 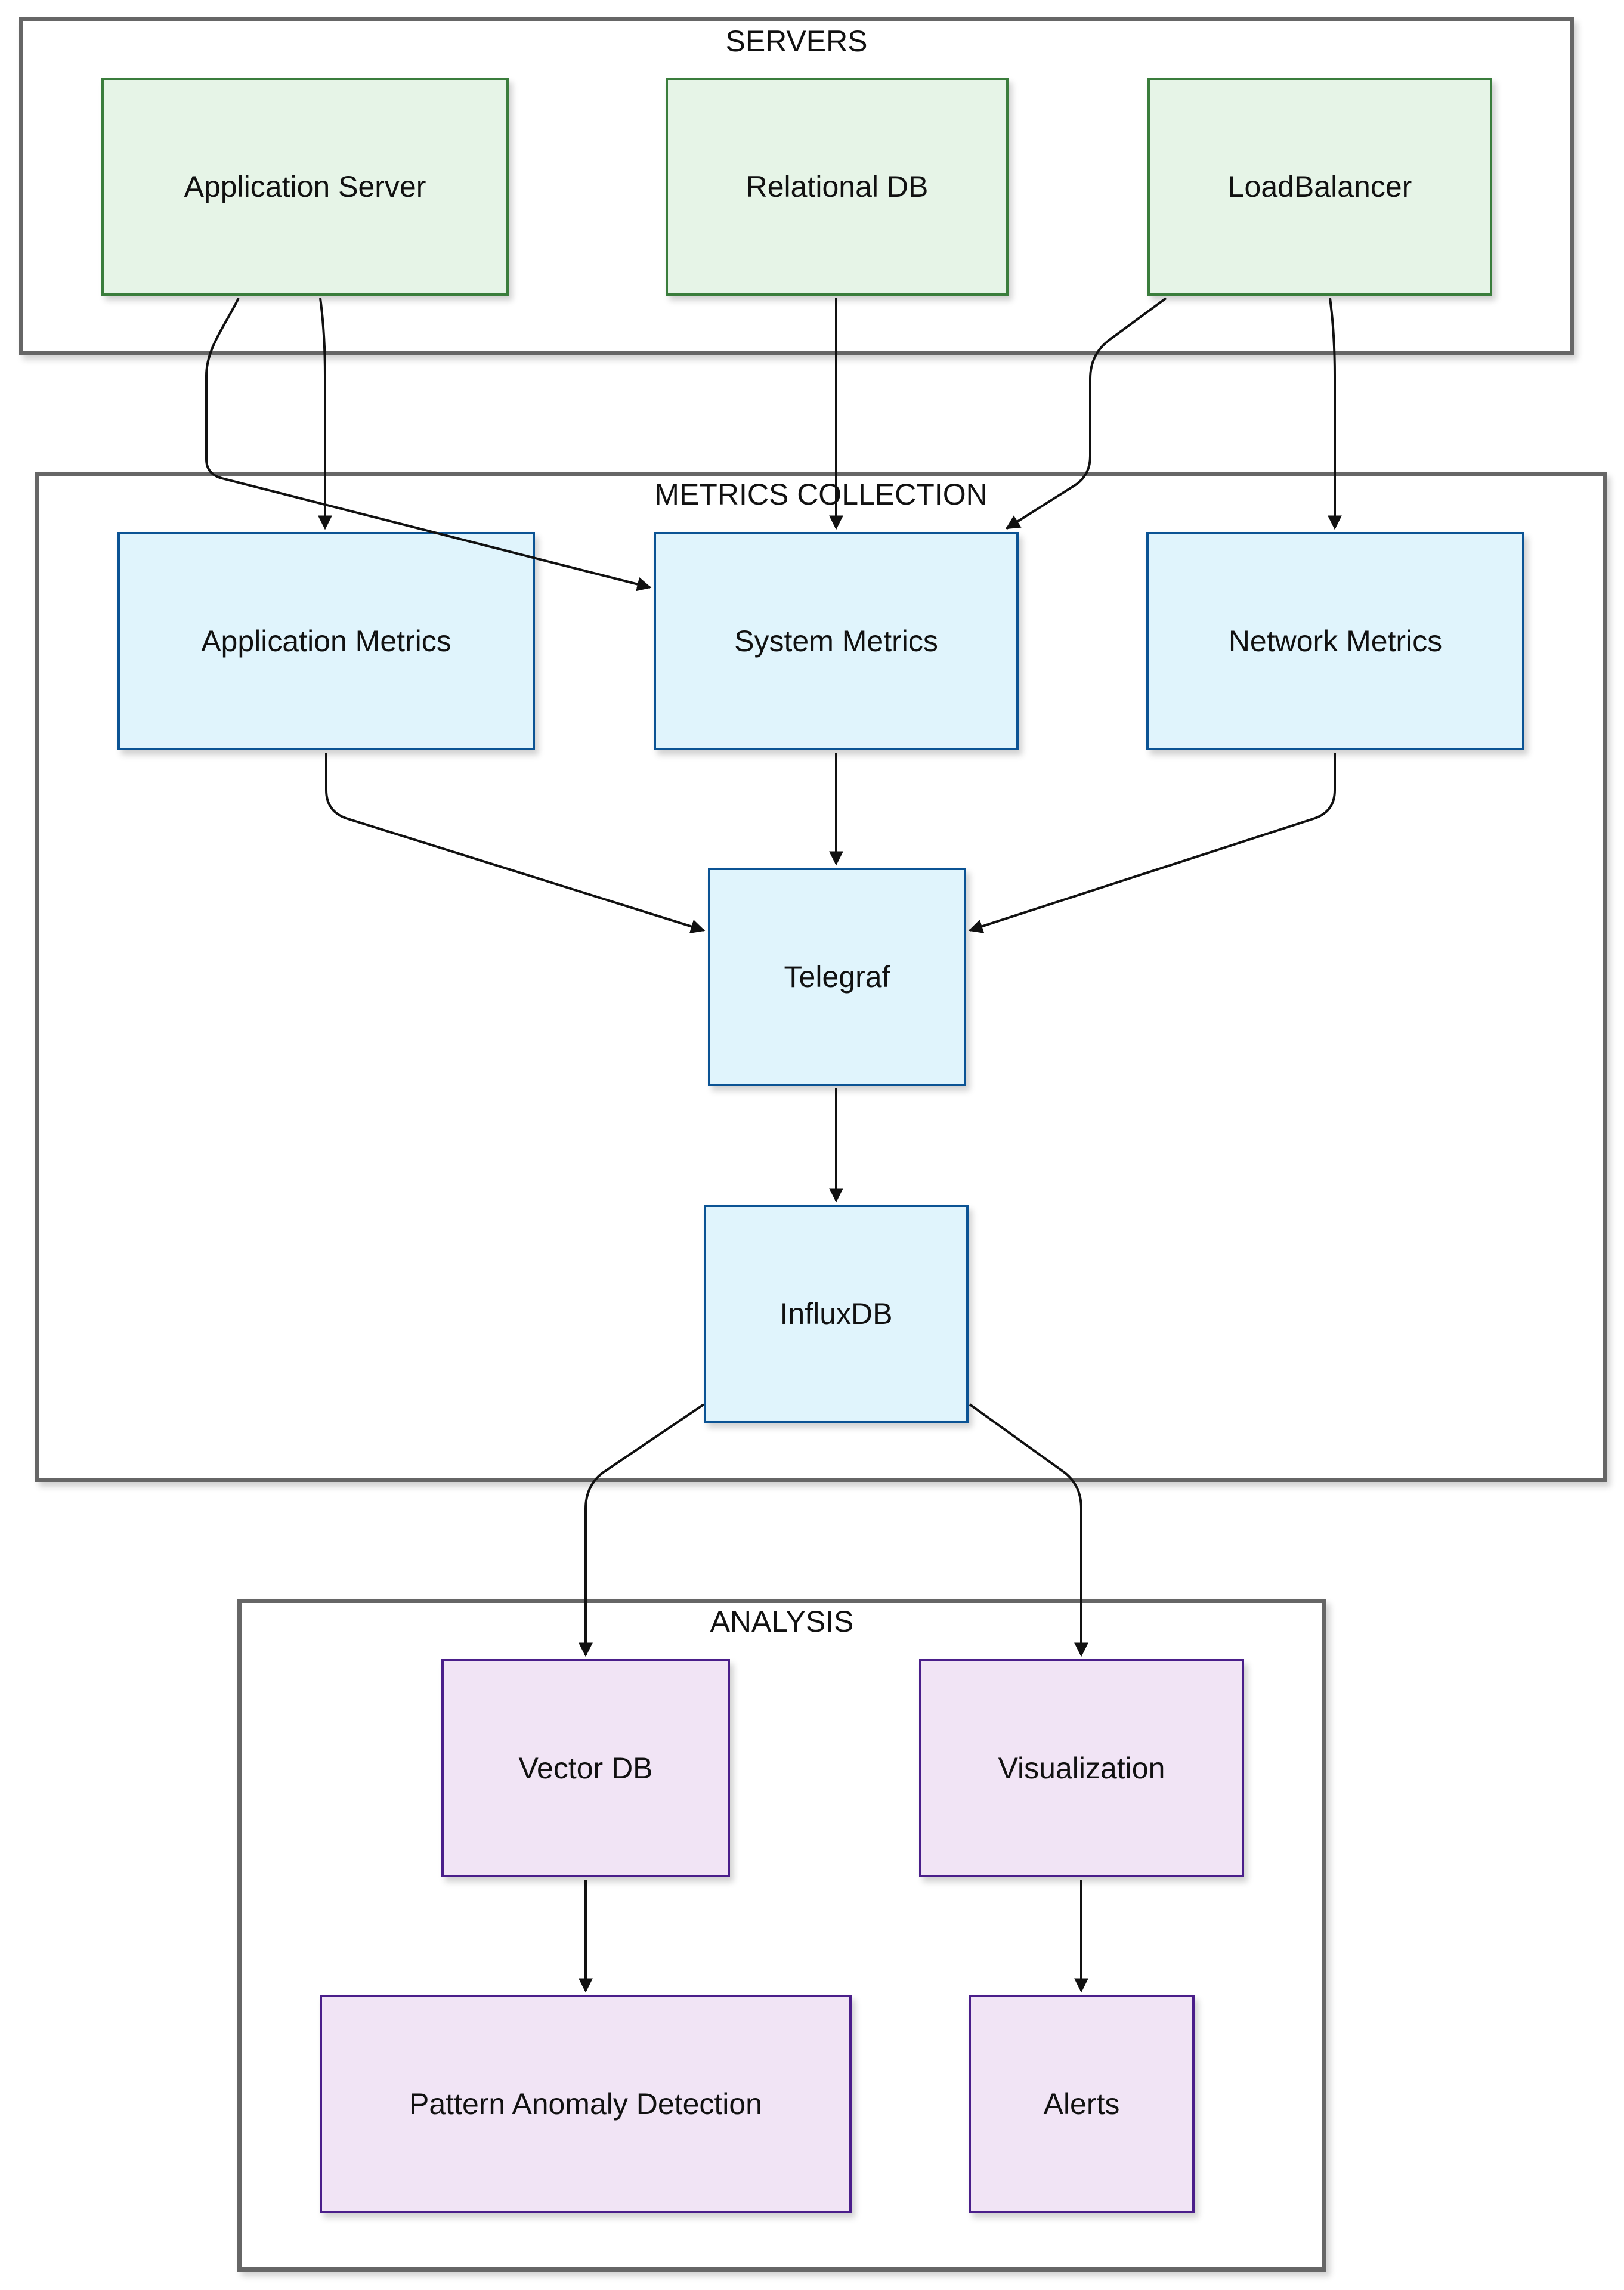 I want to click on node-load-balancer: LoadBalancer, so click(x=1319, y=187).